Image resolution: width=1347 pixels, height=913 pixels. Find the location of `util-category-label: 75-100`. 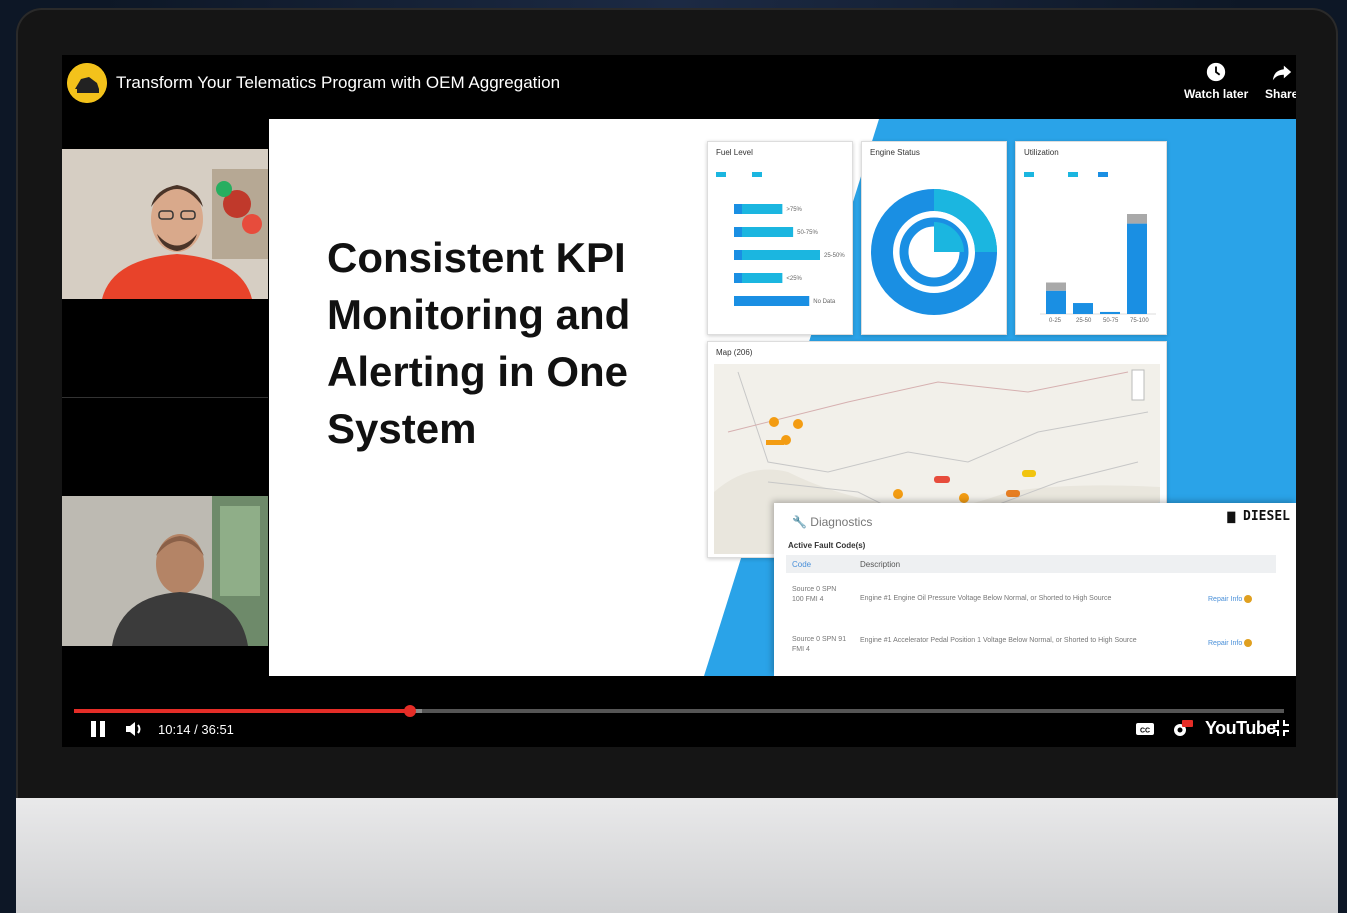

util-category-label: 75-100 is located at coordinates (1139, 321).